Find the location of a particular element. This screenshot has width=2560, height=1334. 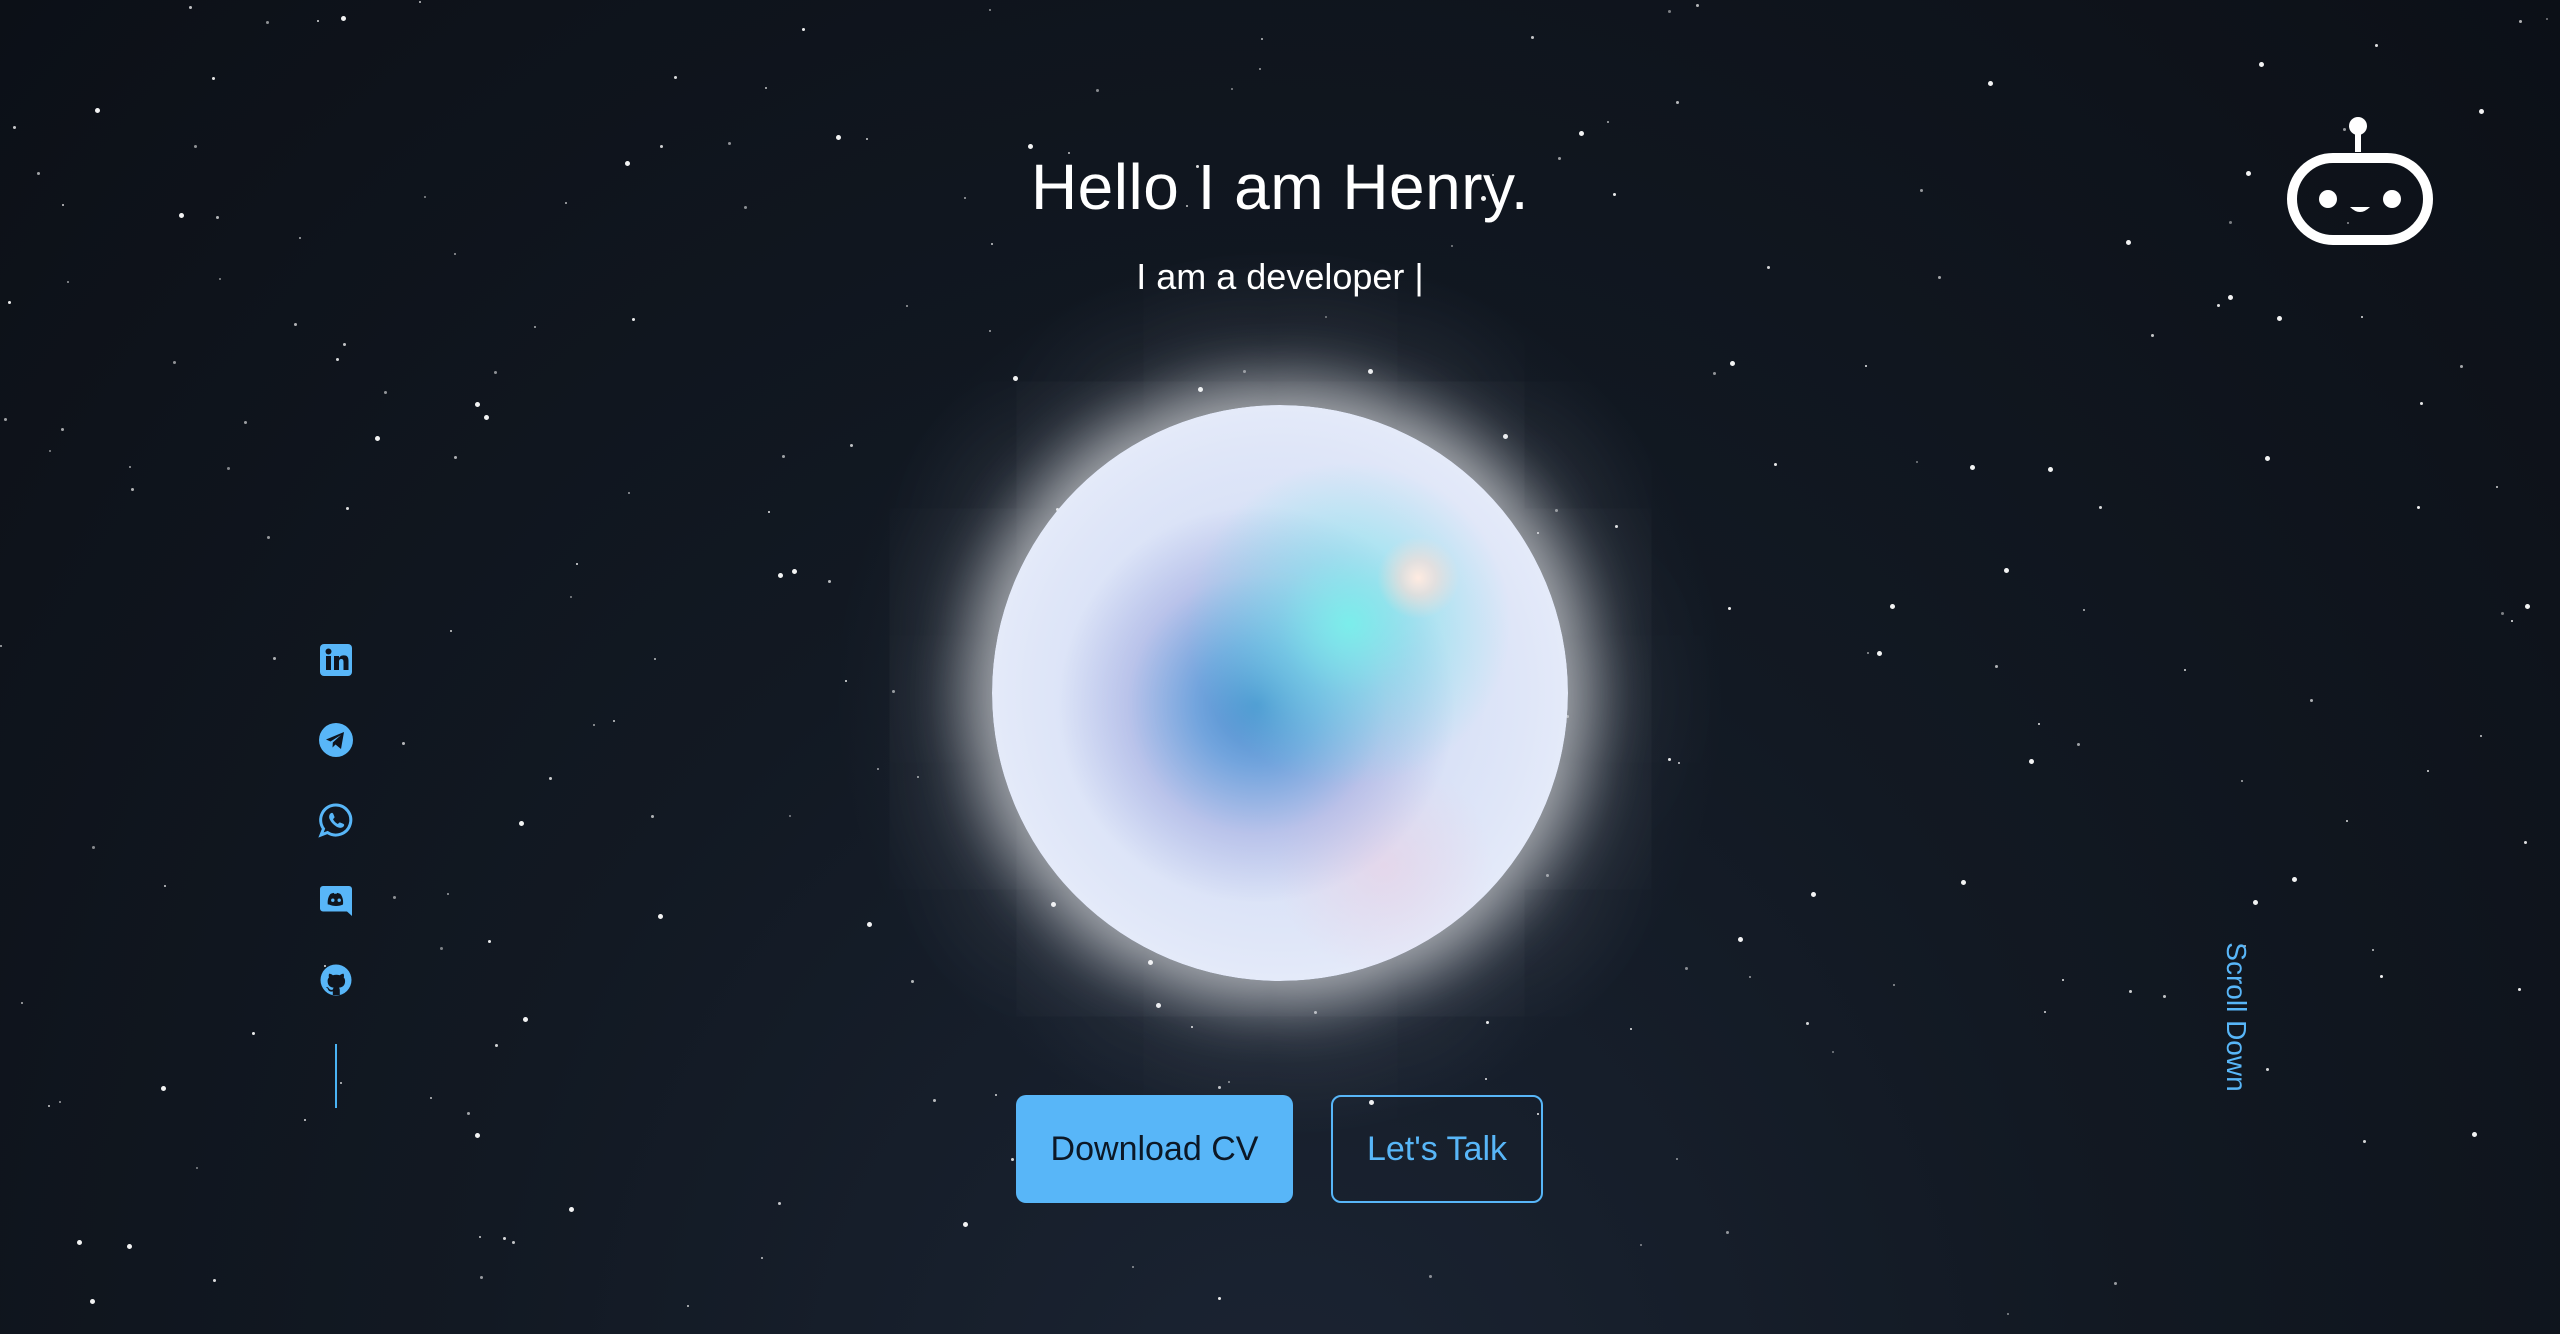

discord-icon is located at coordinates (336, 901).